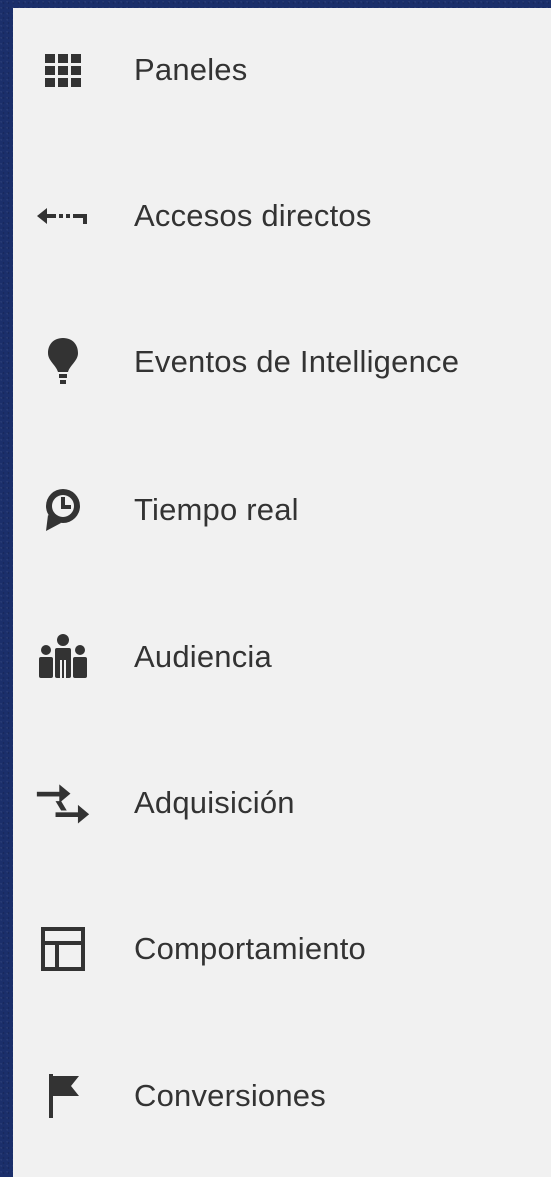  Describe the element at coordinates (282, 70) in the screenshot. I see `nav-item-paneles: Paneles` at that location.